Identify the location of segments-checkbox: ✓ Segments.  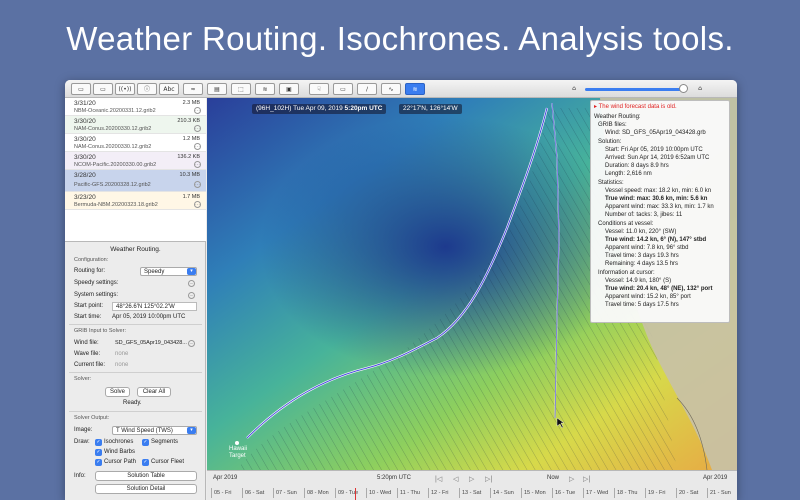
(160, 442).